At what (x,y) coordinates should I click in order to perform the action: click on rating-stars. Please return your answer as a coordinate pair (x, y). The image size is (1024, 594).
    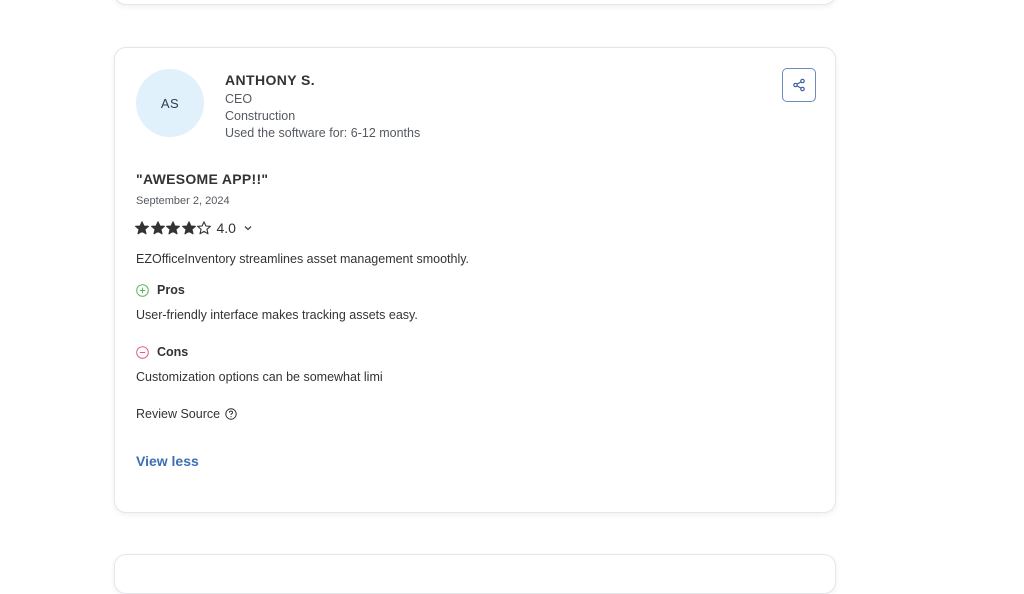
    Looking at the image, I should click on (174, 228).